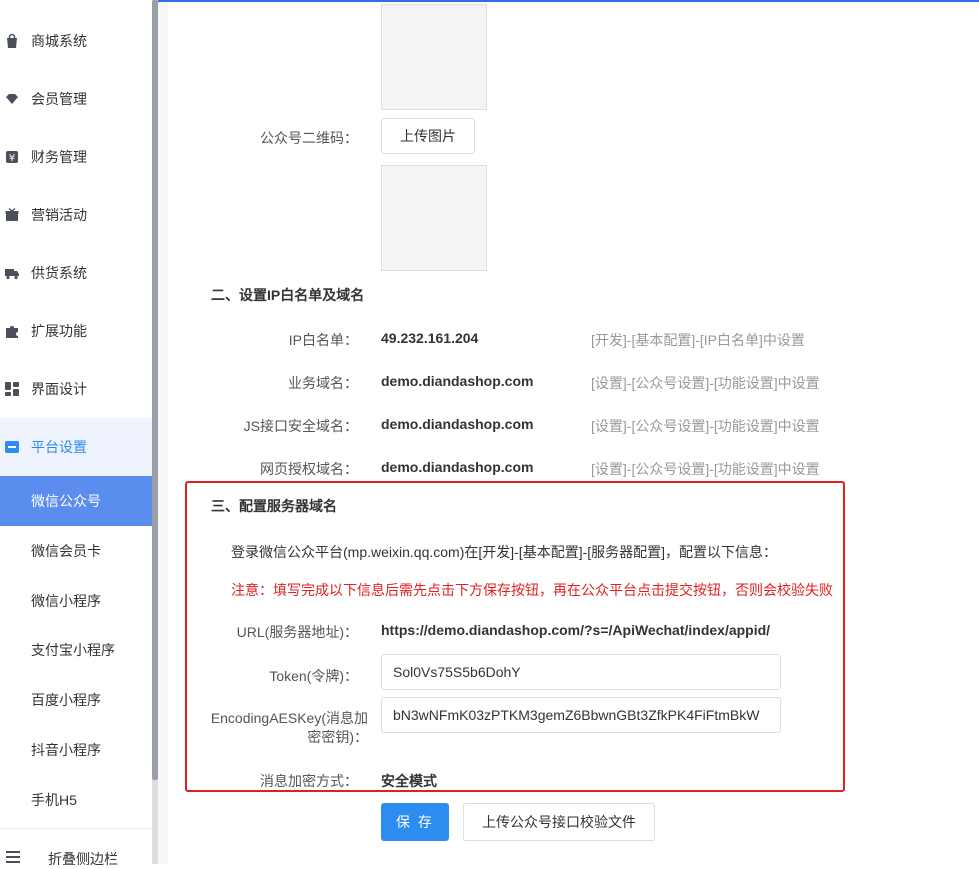 The image size is (979, 869). What do you see at coordinates (323, 383) in the screenshot?
I see `business-domain-label: 业务域名：` at bounding box center [323, 383].